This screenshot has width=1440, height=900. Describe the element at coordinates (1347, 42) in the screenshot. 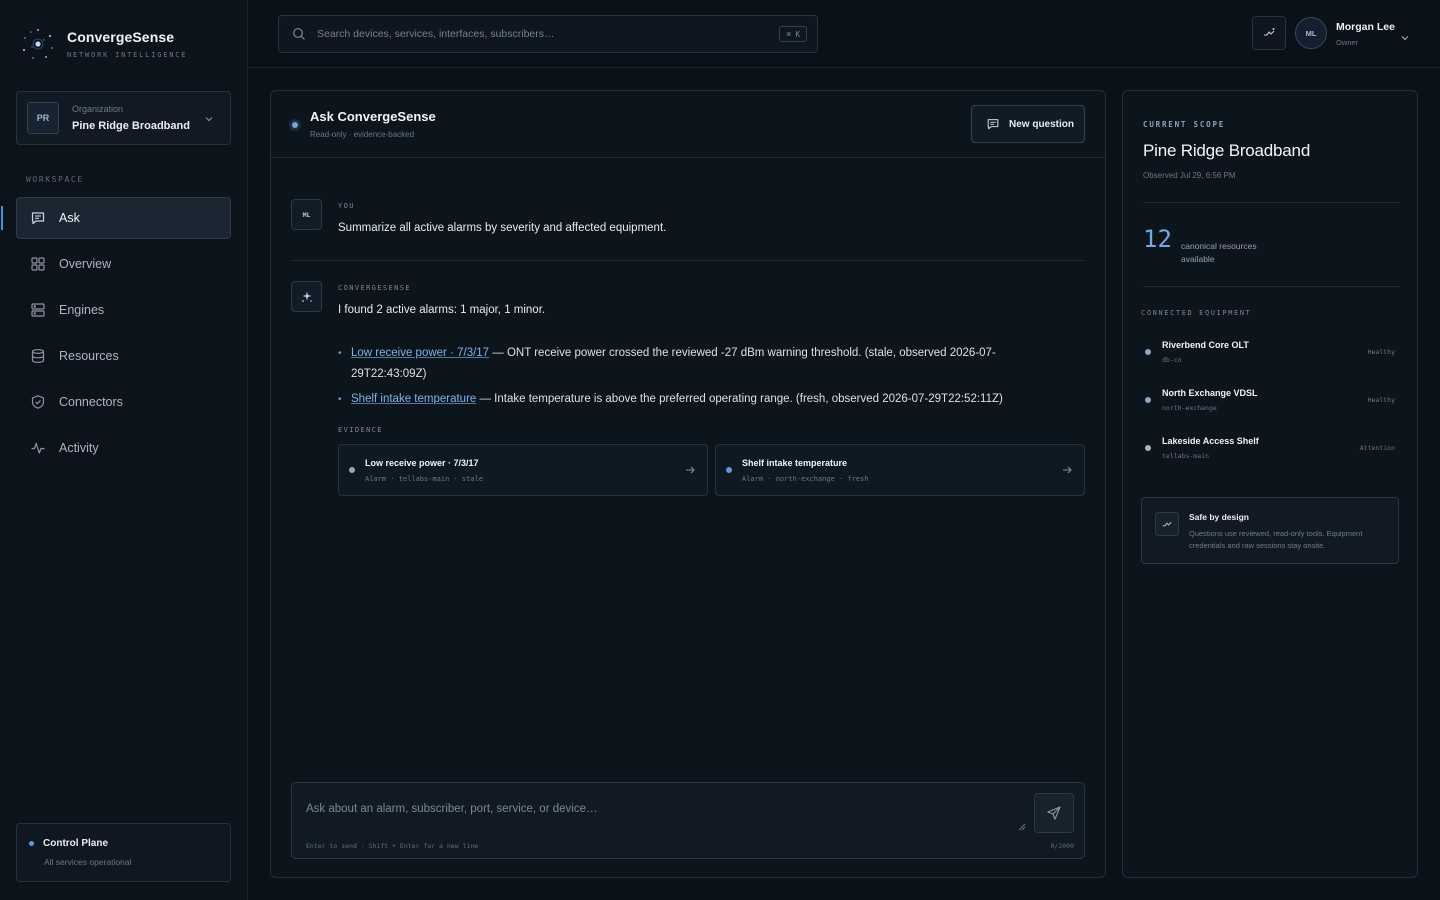

I see `user-role: Owner` at that location.